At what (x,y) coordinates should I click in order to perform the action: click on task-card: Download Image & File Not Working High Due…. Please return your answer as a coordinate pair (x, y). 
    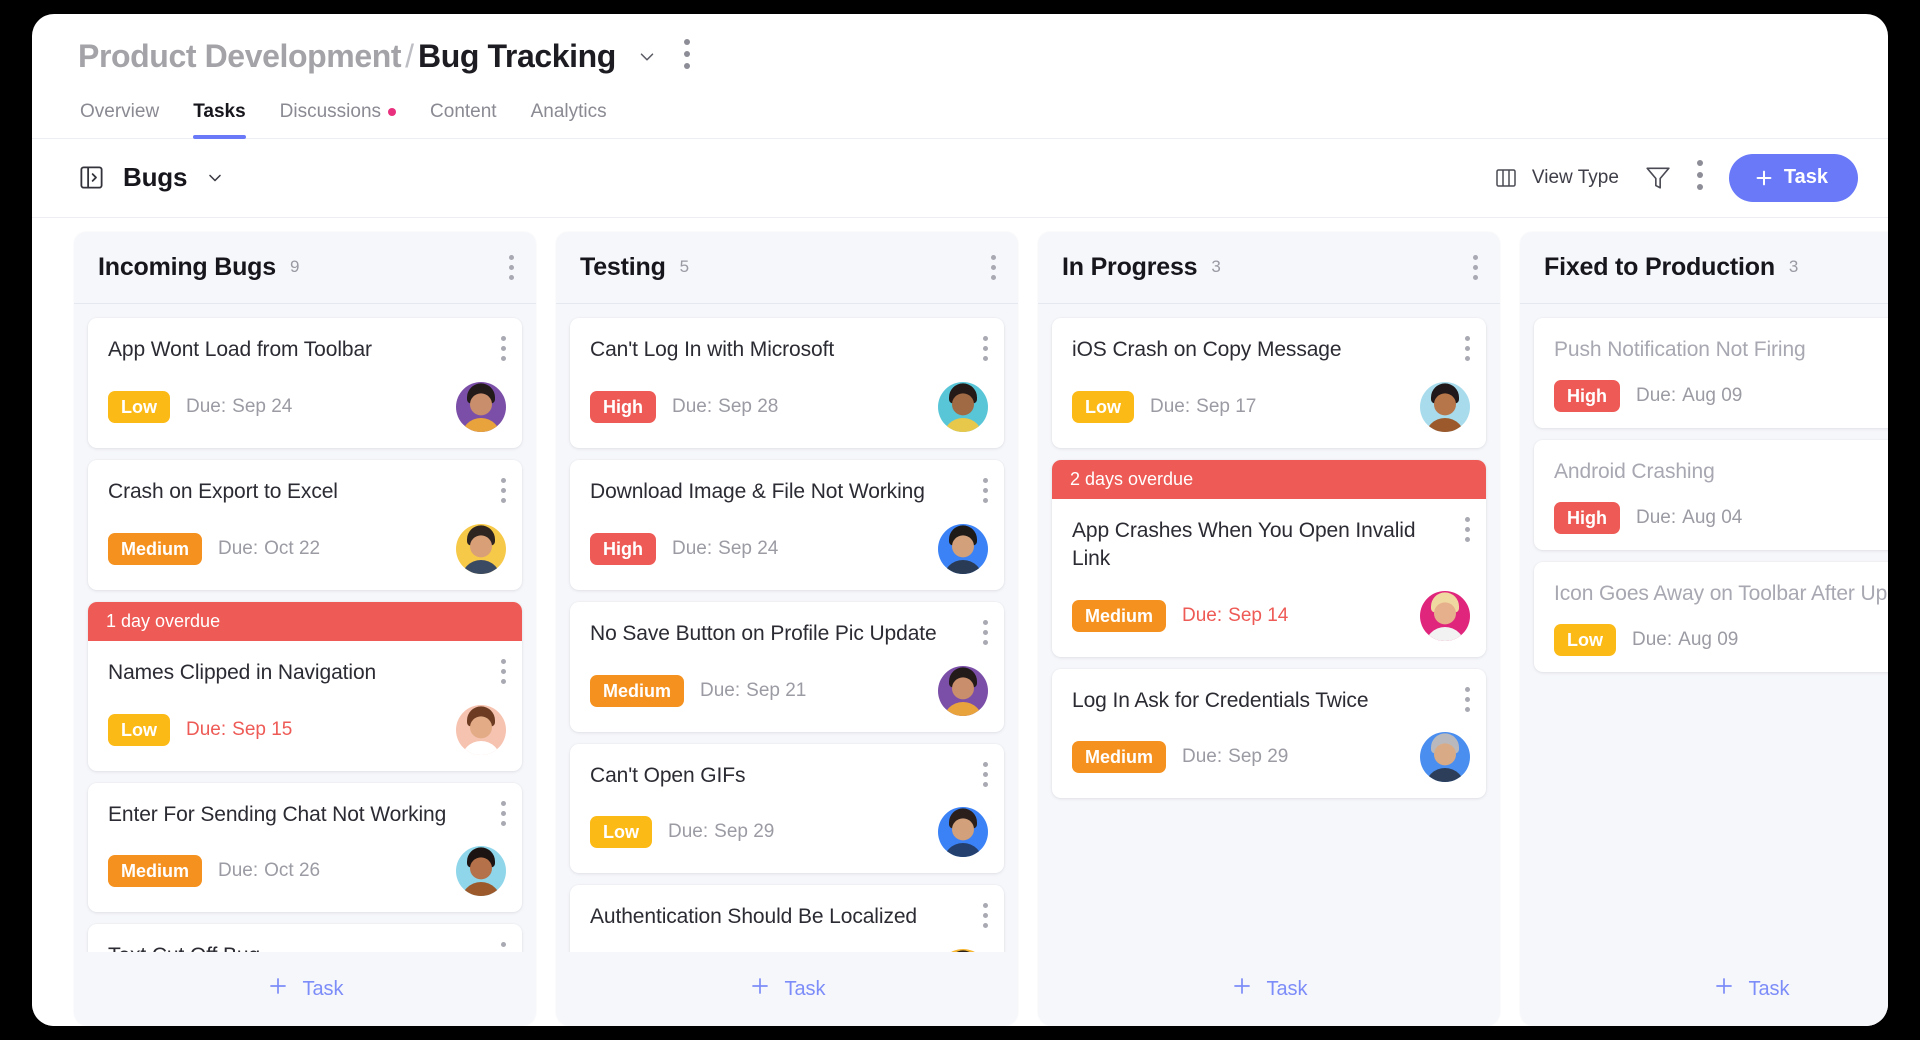
    Looking at the image, I should click on (787, 524).